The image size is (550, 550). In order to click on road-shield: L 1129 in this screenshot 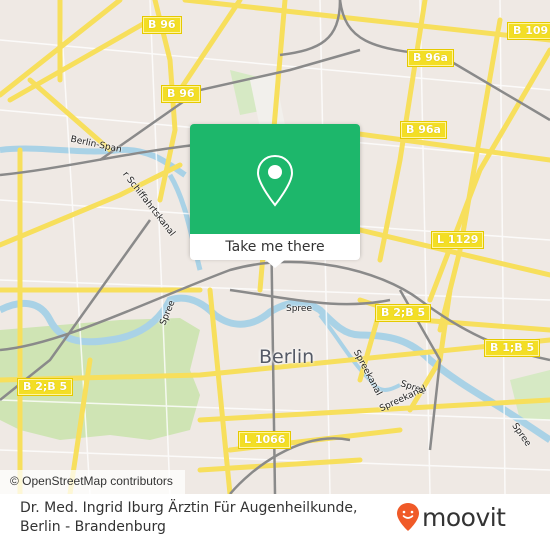, I will do `click(458, 240)`.